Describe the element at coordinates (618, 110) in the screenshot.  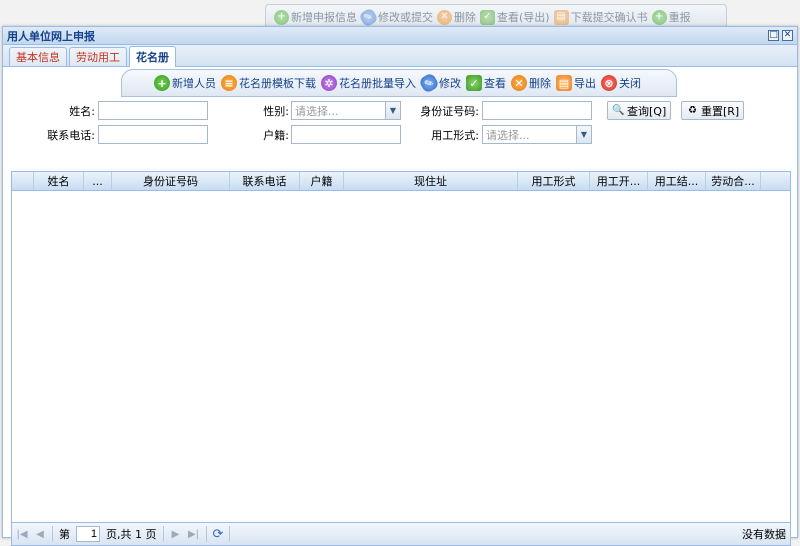
I see `search-icon: 🔍` at that location.